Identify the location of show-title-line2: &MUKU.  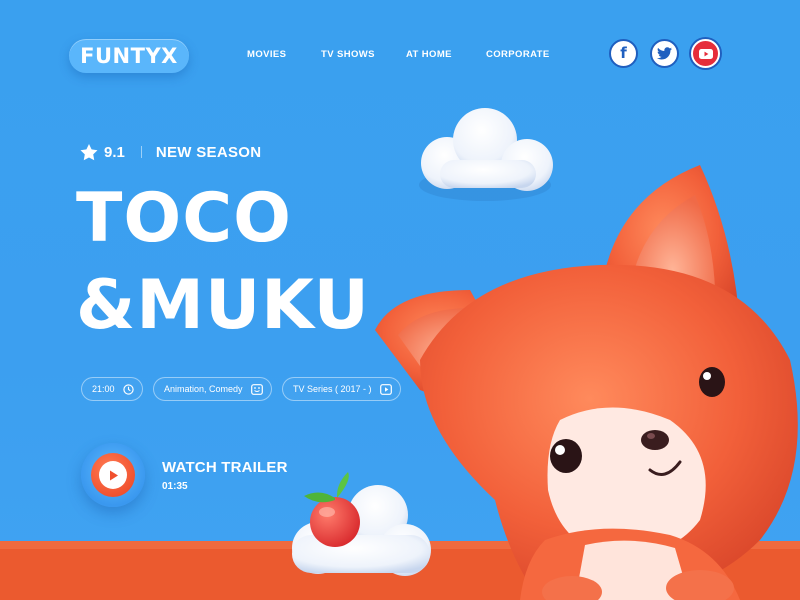
(223, 305).